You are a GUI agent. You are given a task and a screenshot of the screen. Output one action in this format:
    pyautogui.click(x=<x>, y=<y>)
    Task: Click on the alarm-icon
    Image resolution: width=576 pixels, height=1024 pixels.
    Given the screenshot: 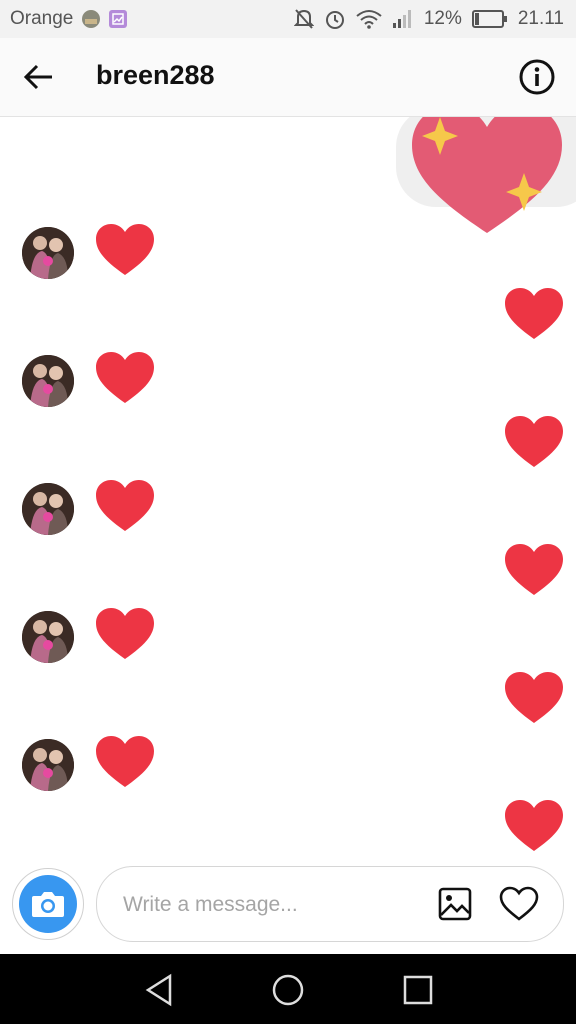 What is the action you would take?
    pyautogui.click(x=334, y=20)
    